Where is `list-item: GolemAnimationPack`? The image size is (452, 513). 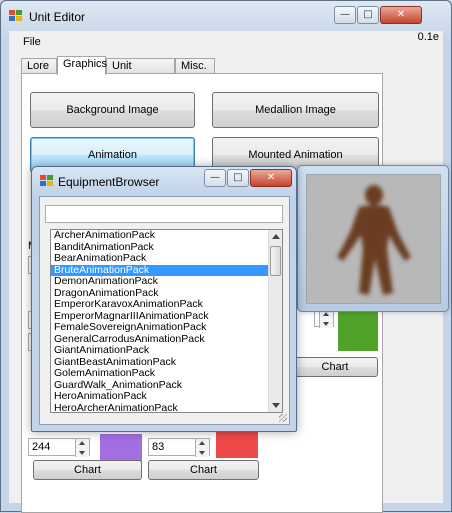 list-item: GolemAnimationPack is located at coordinates (166, 373).